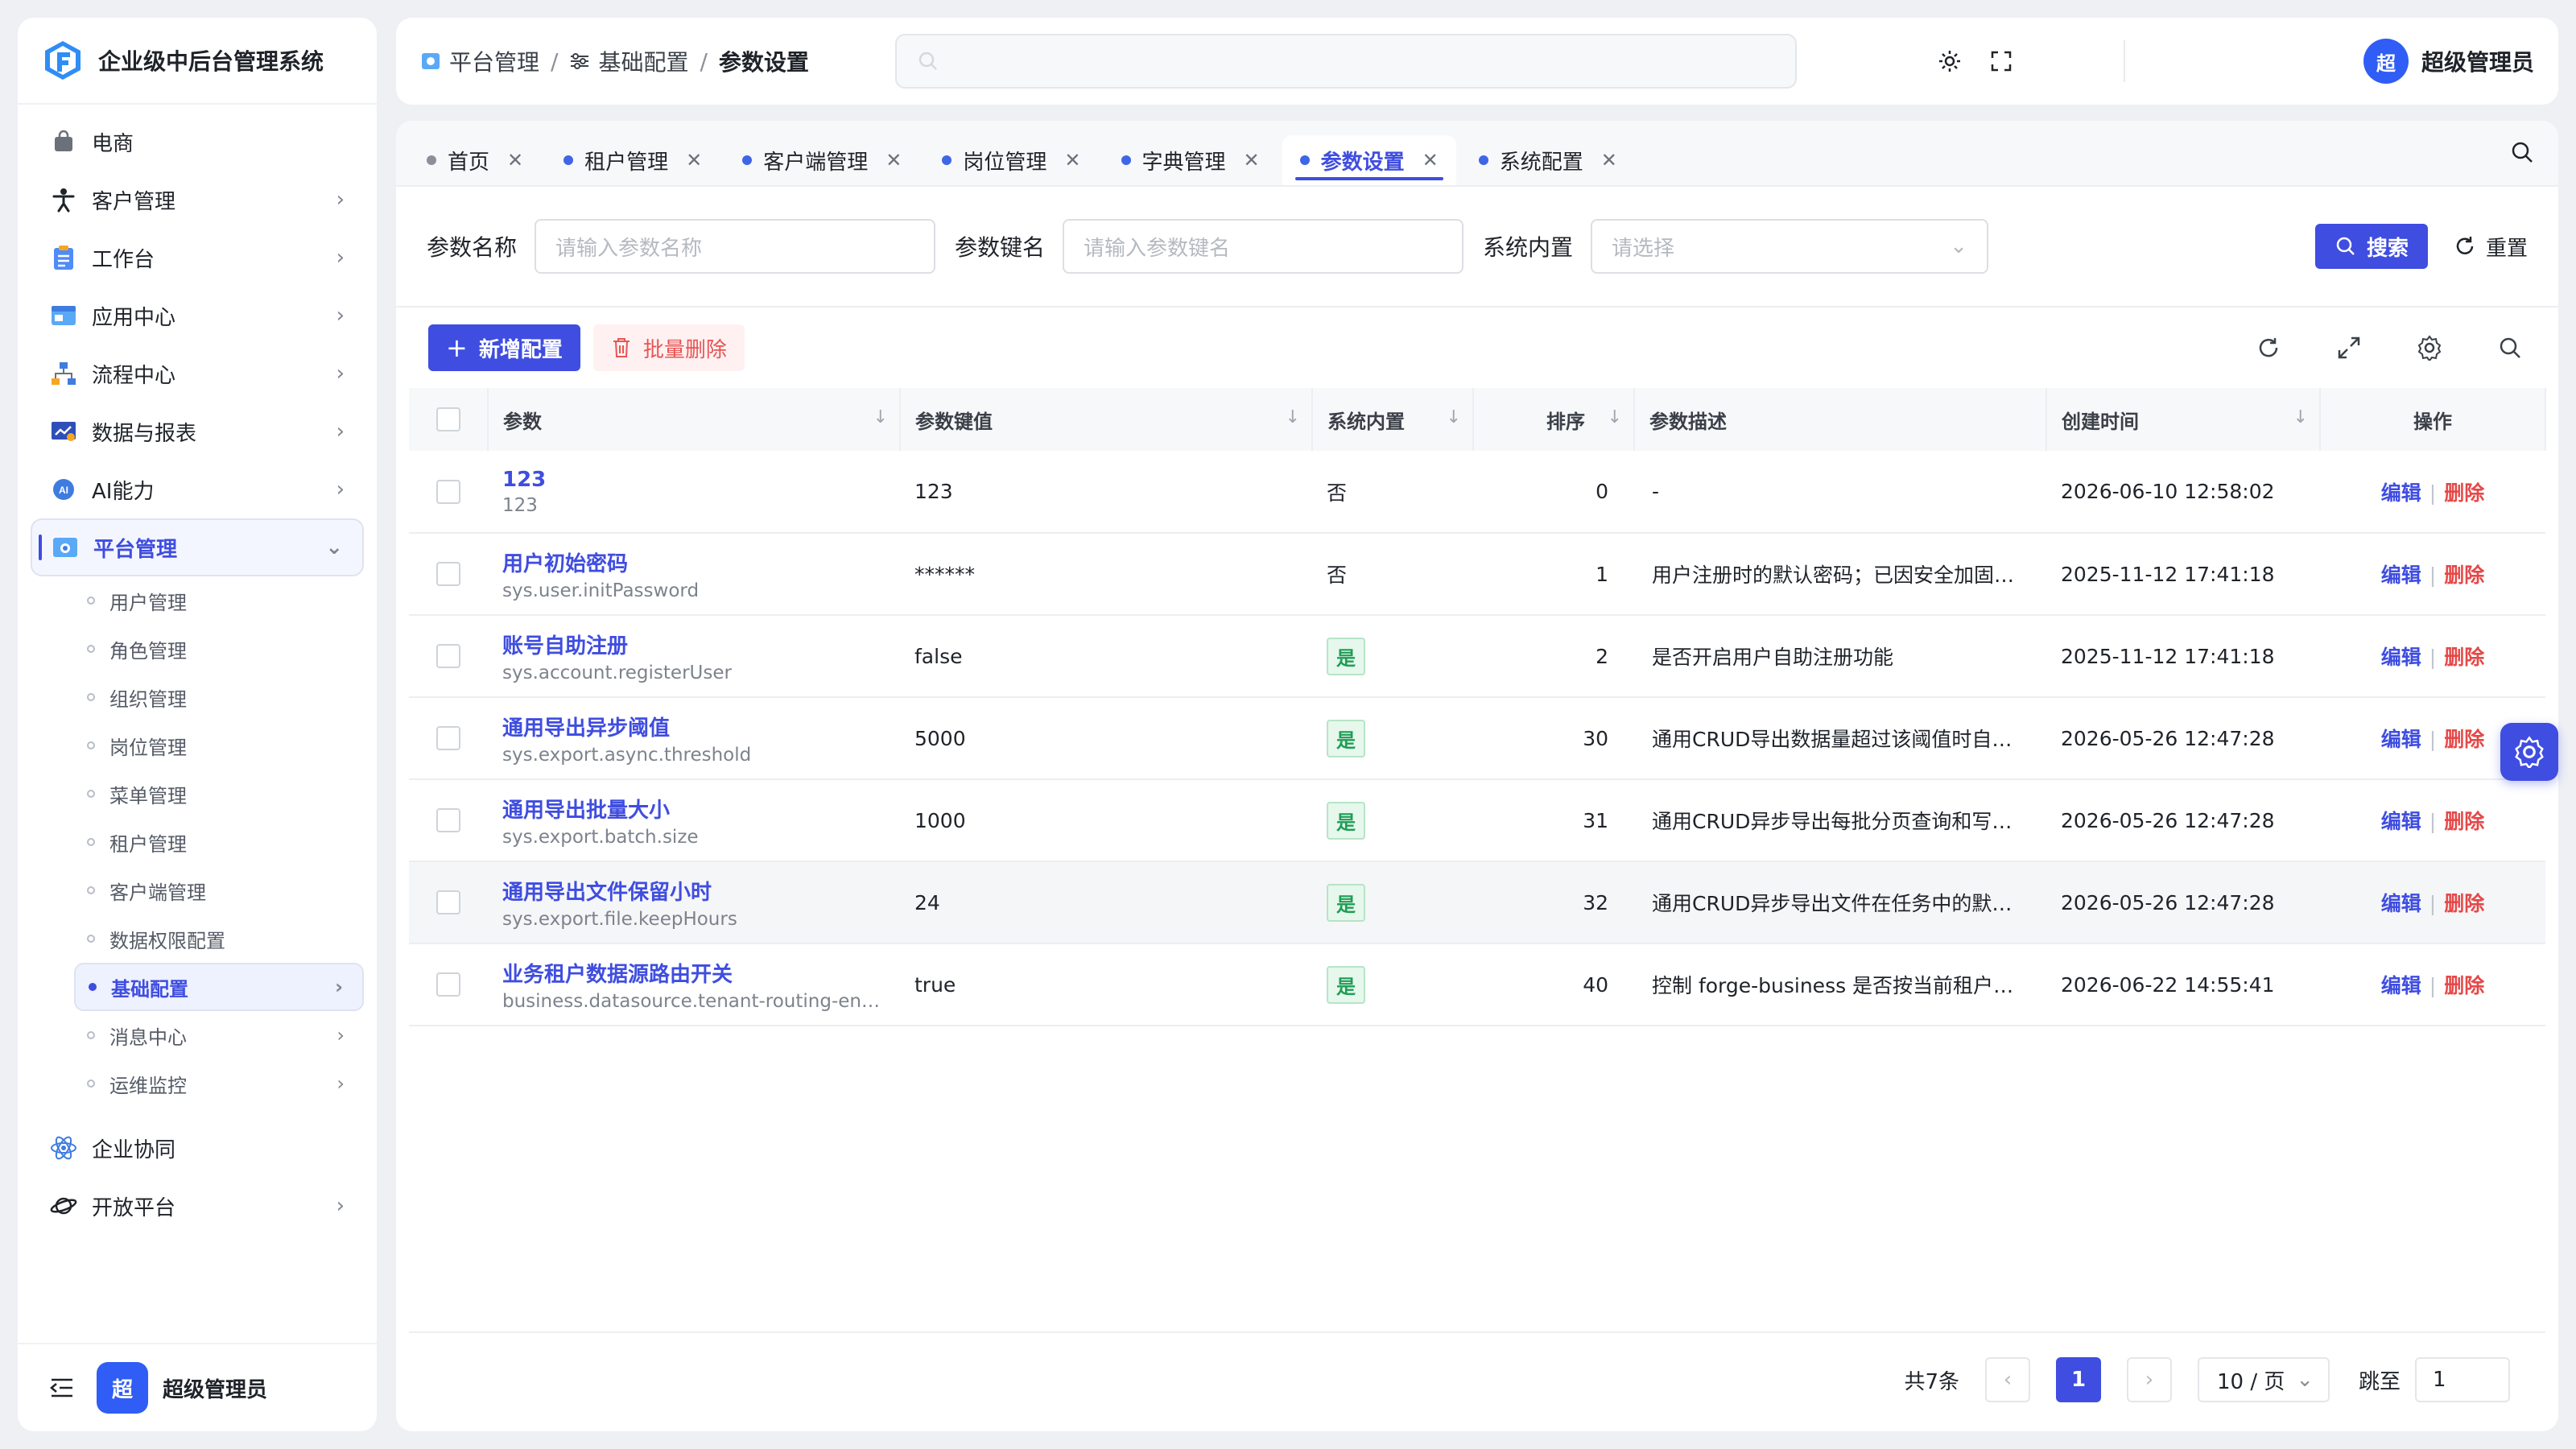  I want to click on tab-dict: 字典管理 ✕, so click(1191, 160).